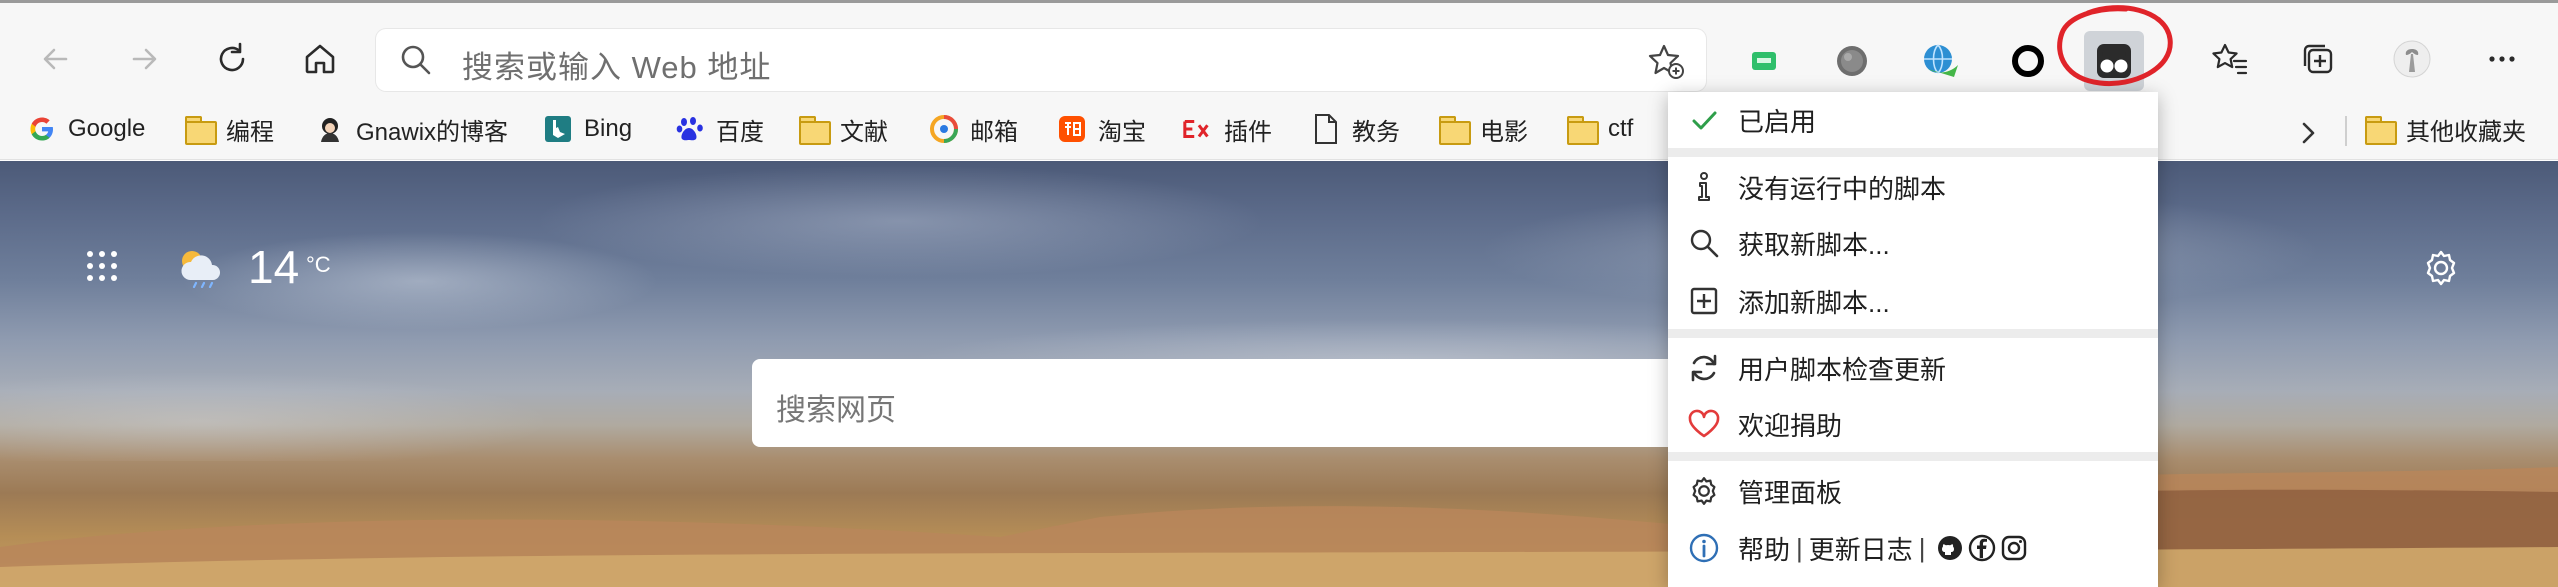 The width and height of the screenshot is (2558, 587). What do you see at coordinates (1913, 120) in the screenshot?
I see `menu-enabled-toggle: 已启用` at bounding box center [1913, 120].